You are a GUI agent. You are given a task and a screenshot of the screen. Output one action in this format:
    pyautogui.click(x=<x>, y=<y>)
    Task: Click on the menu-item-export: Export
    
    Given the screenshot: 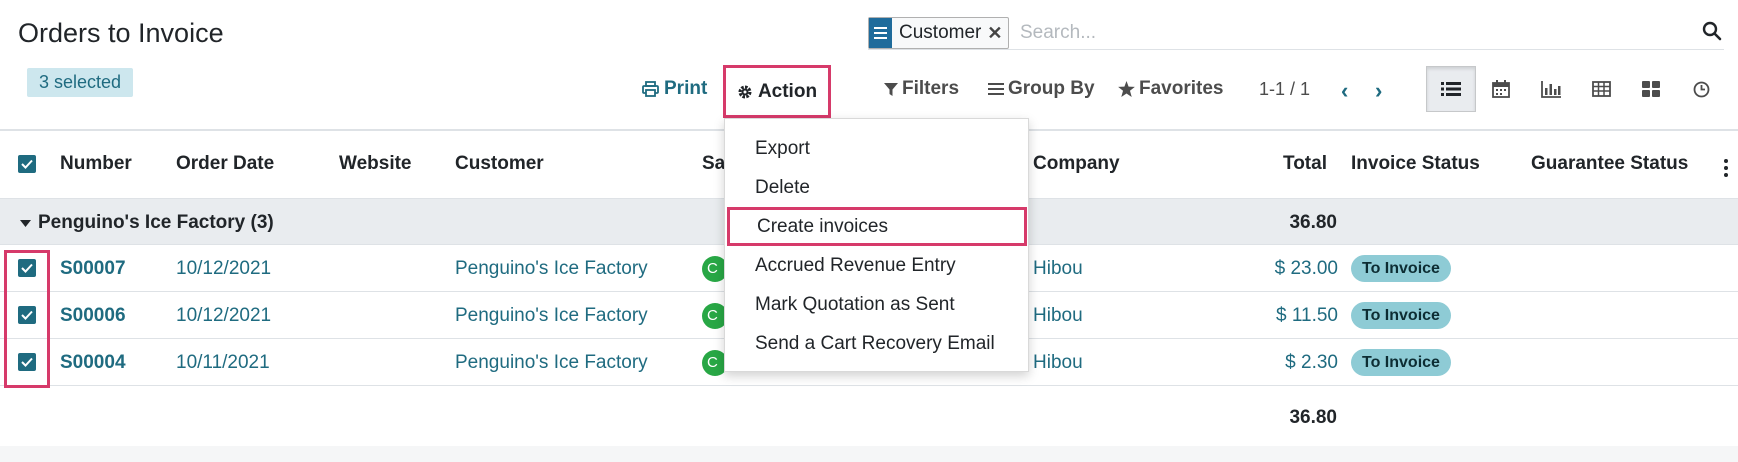 What is the action you would take?
    pyautogui.click(x=876, y=148)
    